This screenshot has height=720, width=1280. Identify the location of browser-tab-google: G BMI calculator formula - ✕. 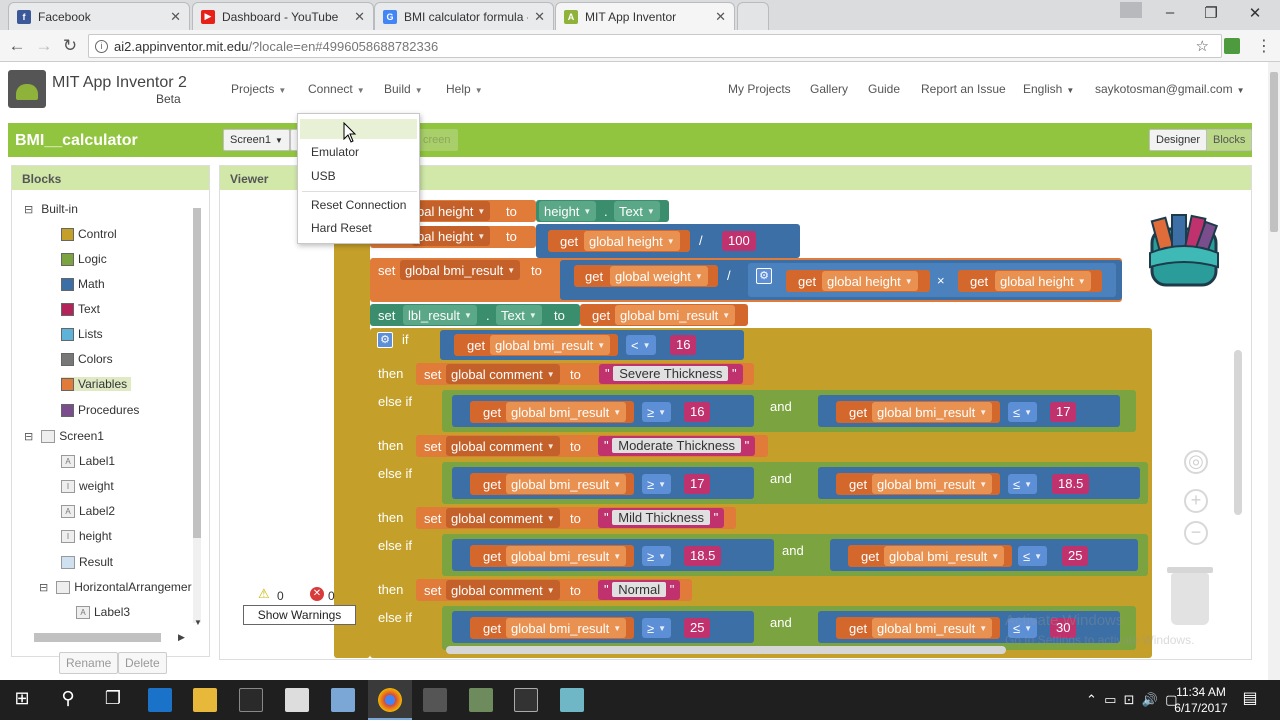
(464, 16).